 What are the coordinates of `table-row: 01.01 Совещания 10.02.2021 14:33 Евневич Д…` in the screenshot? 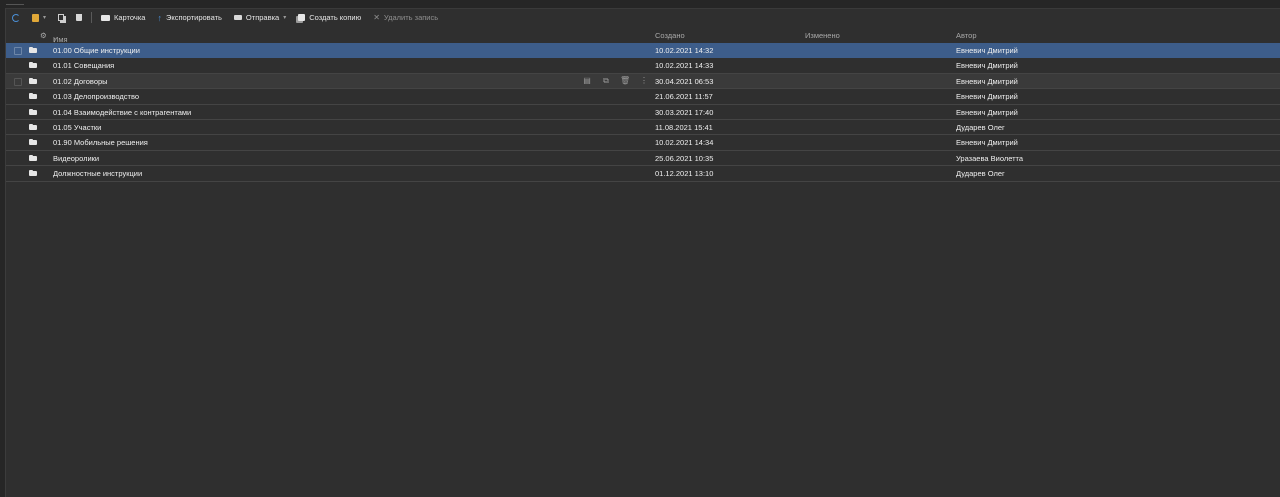 It's located at (643, 66).